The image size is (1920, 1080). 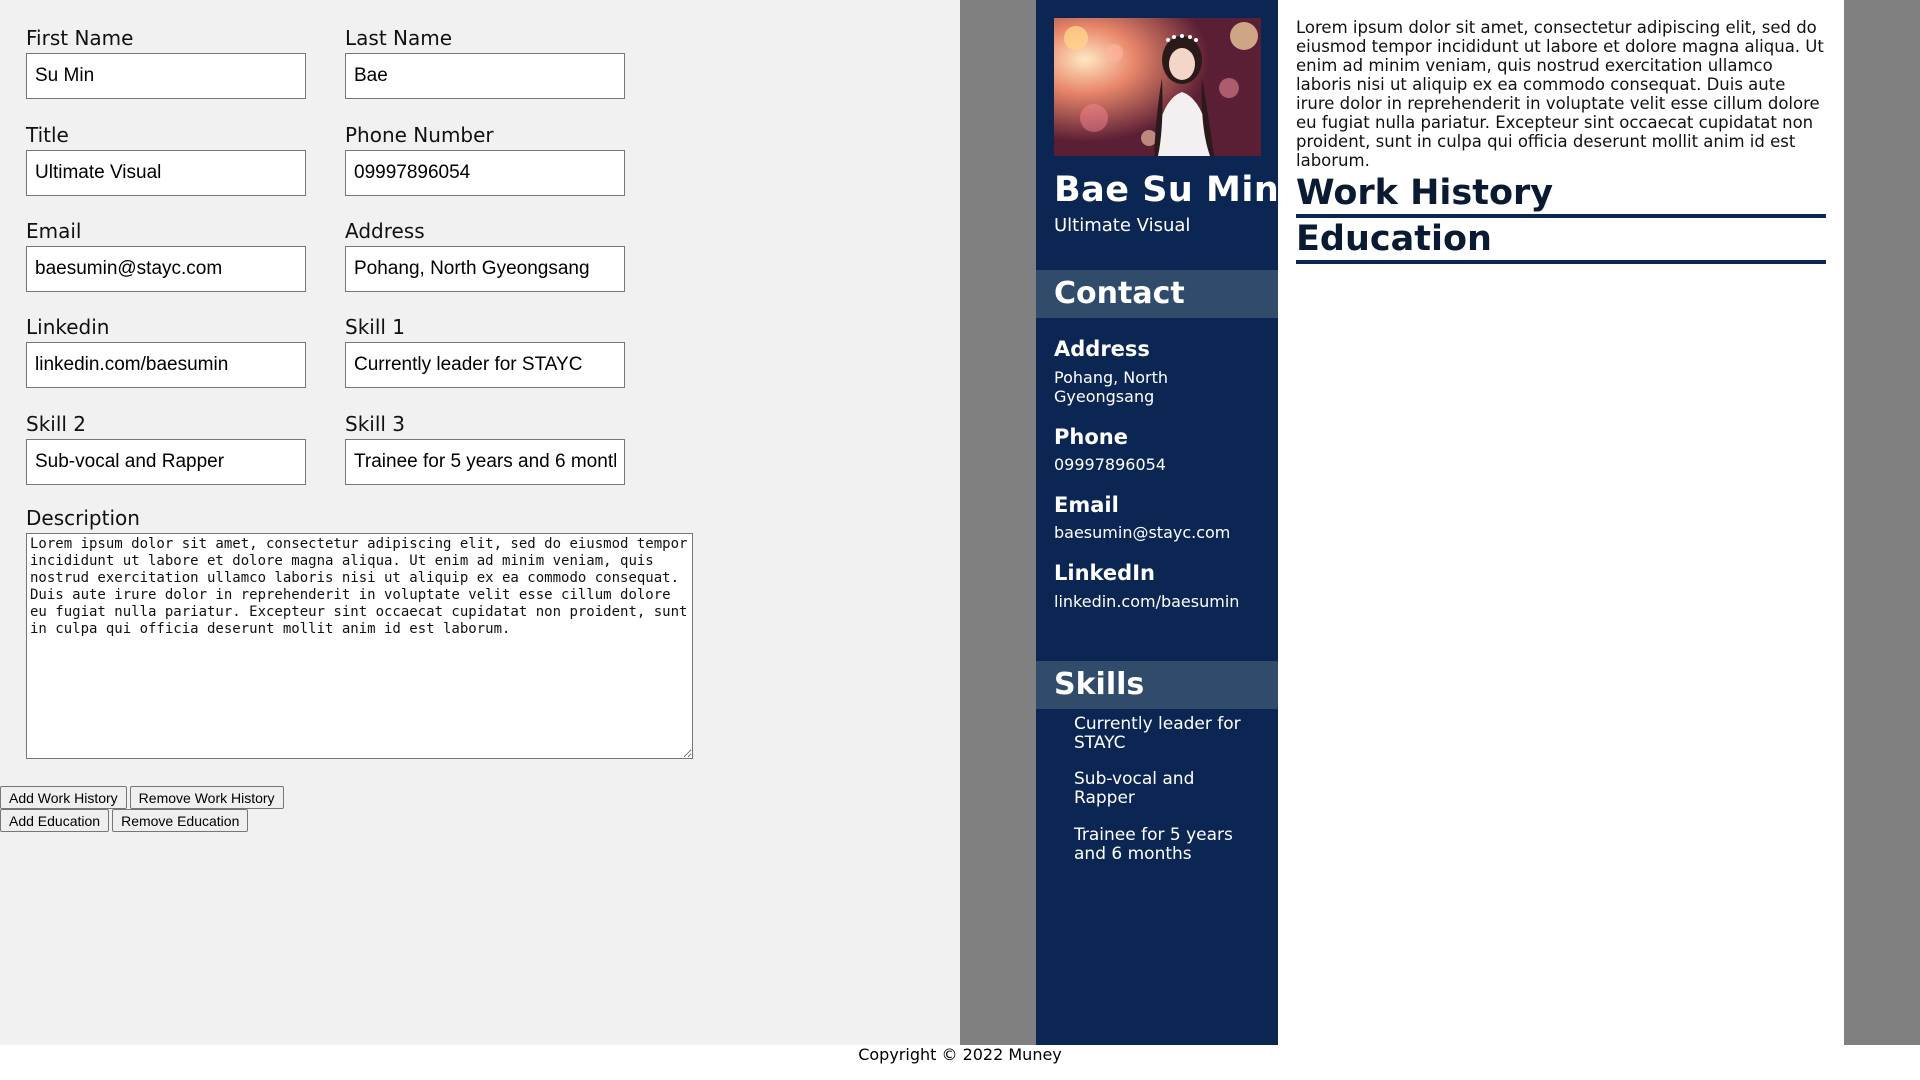 I want to click on resume-name: Bae Su Min, so click(x=1167, y=190).